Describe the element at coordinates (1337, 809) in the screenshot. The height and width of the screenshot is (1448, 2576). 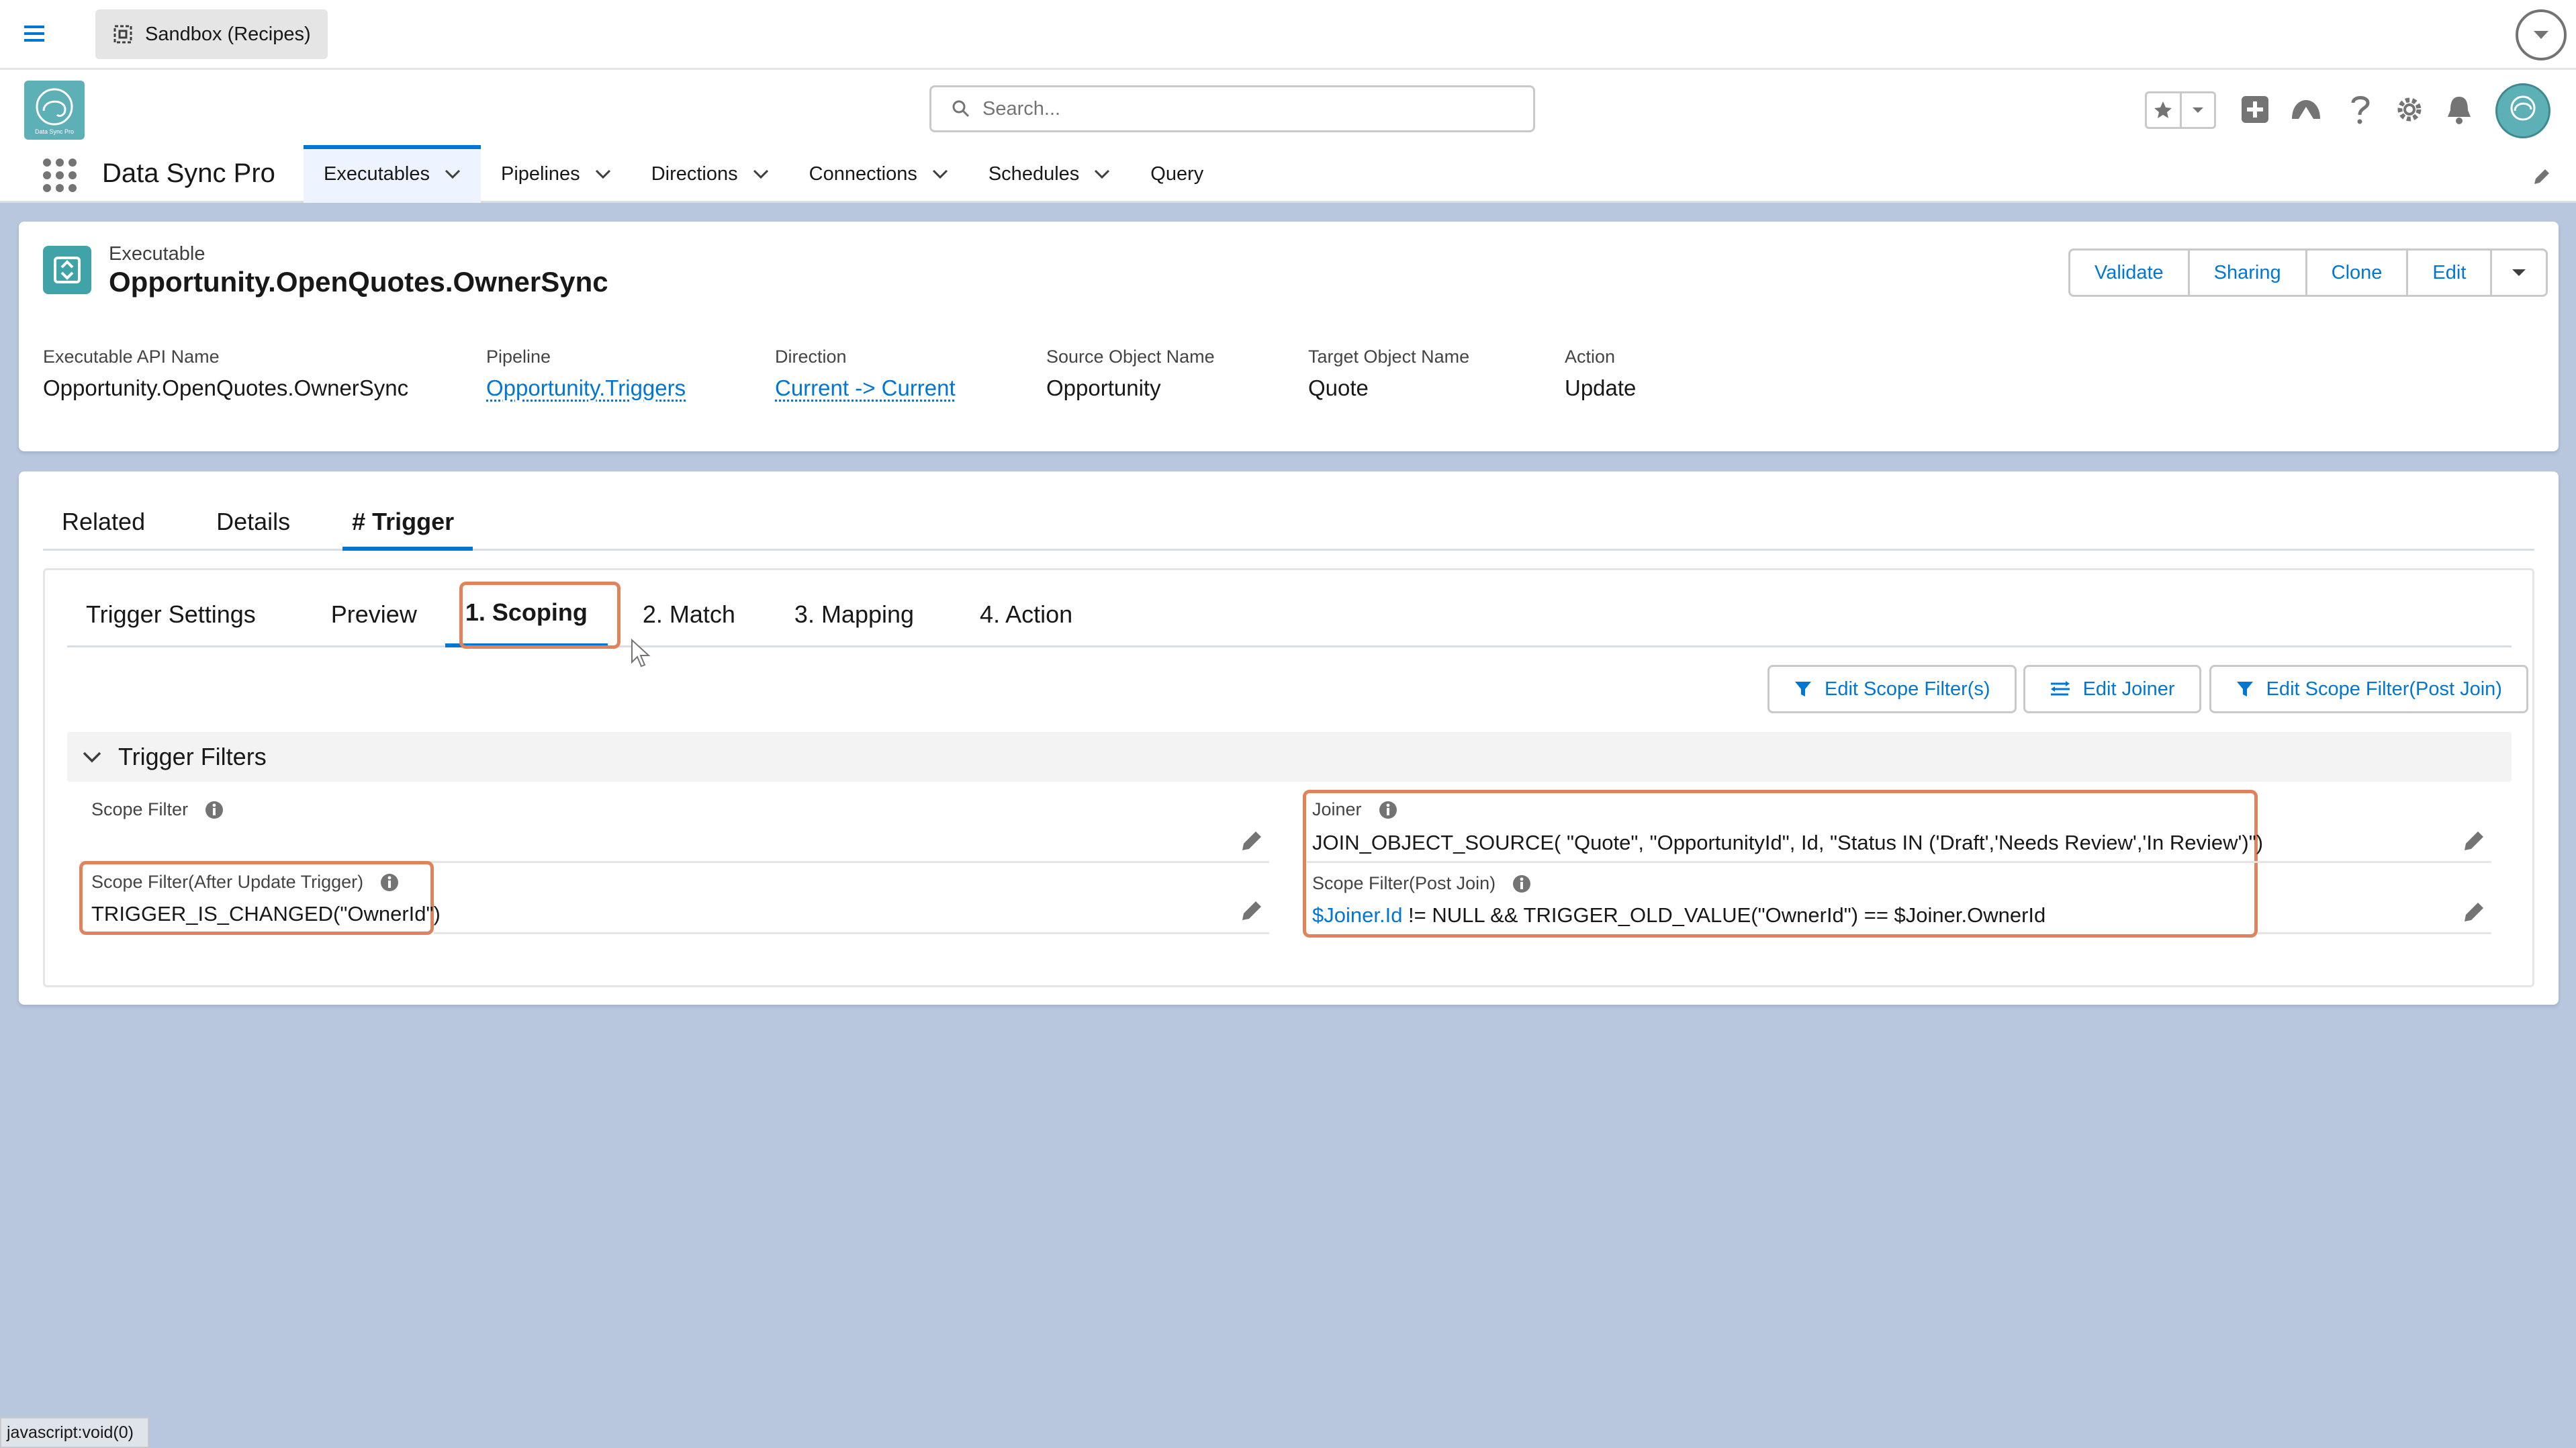
I see `field-label: Joiner` at that location.